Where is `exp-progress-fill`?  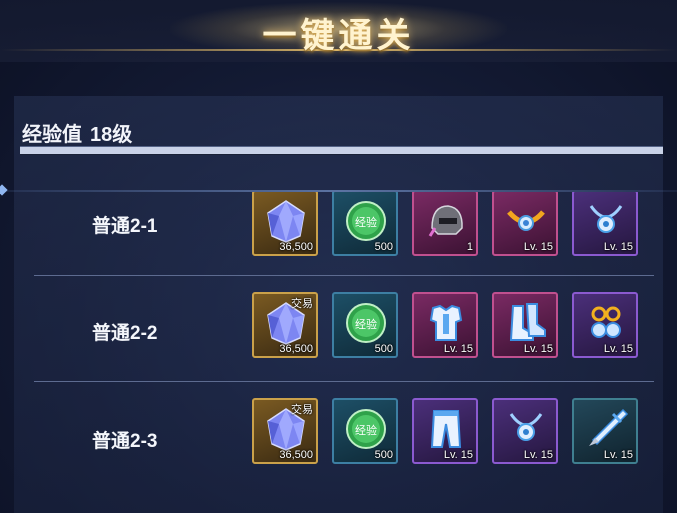 exp-progress-fill is located at coordinates (341, 150).